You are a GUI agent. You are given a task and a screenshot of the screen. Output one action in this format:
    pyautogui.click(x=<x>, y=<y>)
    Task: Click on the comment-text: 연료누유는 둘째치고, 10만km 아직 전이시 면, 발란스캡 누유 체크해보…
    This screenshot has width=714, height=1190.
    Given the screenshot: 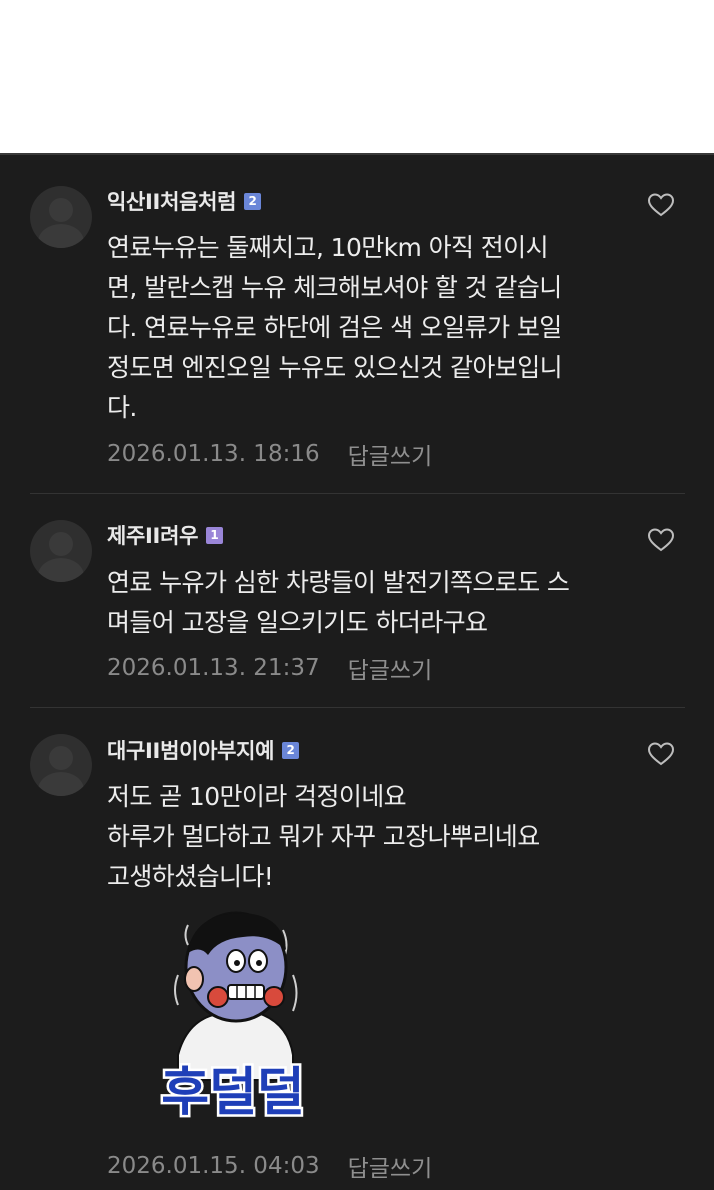 What is the action you would take?
    pyautogui.click(x=335, y=327)
    